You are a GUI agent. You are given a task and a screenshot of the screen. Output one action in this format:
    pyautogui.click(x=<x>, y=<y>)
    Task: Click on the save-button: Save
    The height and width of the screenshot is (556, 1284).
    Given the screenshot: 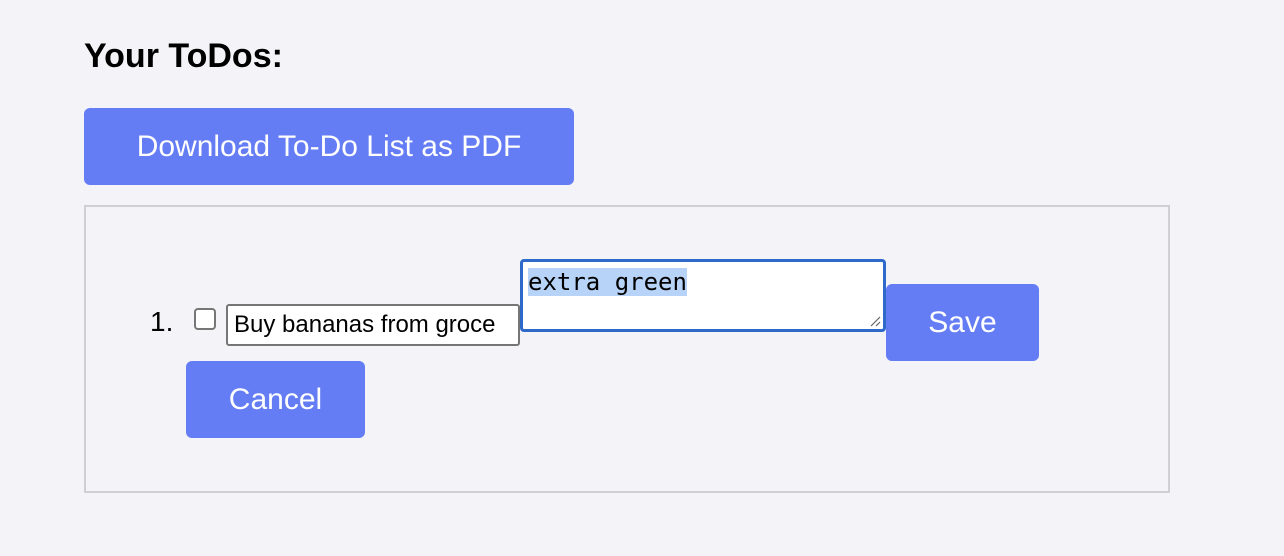 What is the action you would take?
    pyautogui.click(x=962, y=322)
    